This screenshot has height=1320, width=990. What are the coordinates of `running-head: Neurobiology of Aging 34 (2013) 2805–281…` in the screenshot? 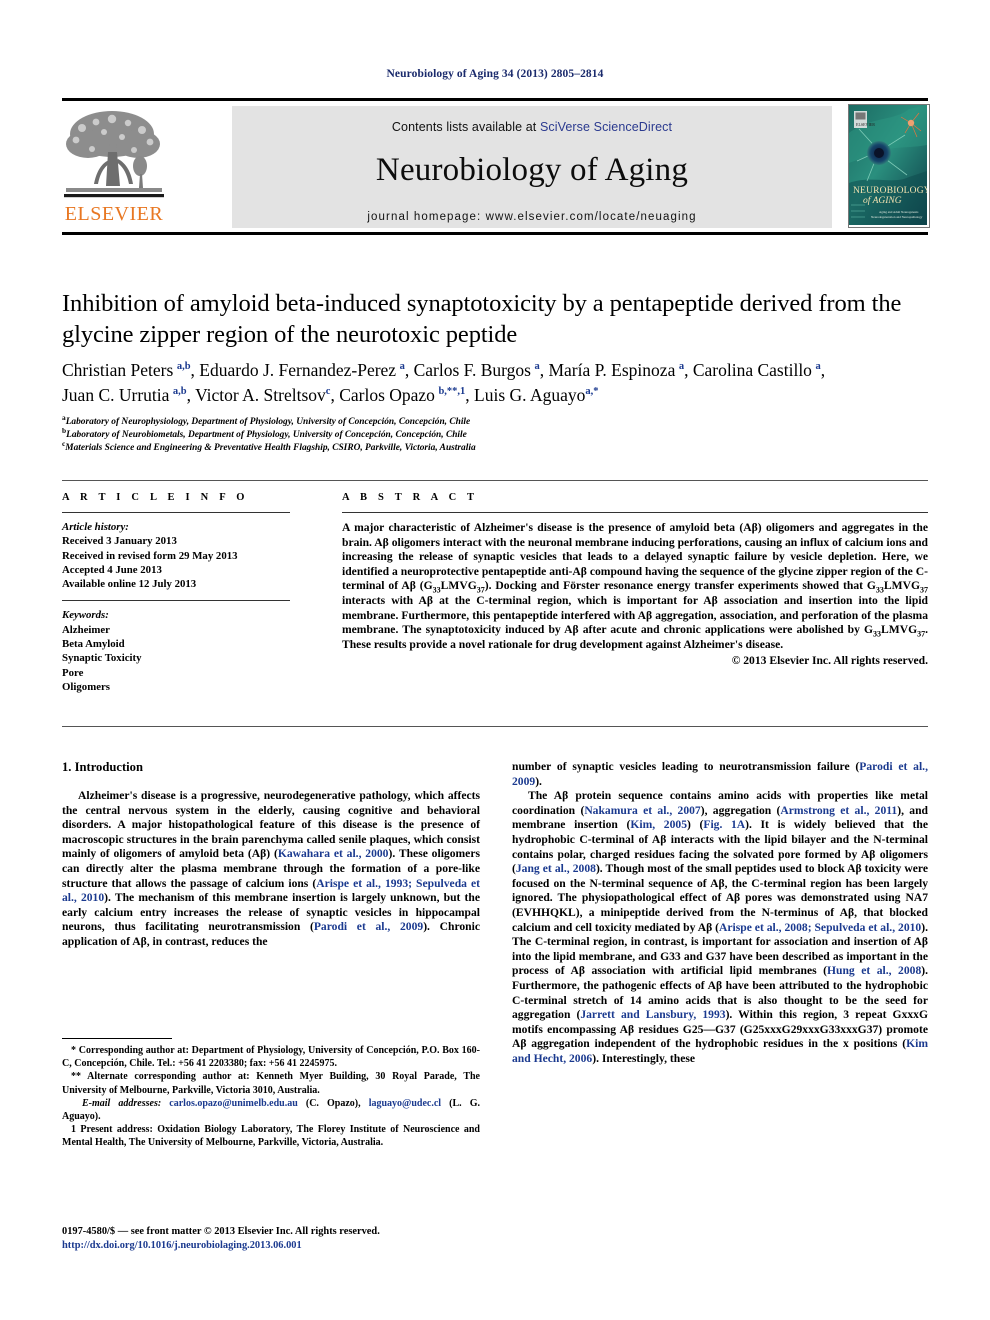 It's located at (495, 74).